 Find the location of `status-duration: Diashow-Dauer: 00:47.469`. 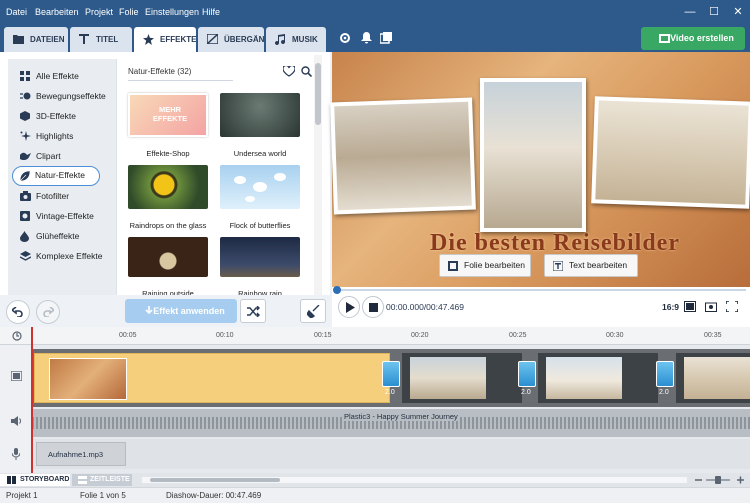

status-duration: Diashow-Dauer: 00:47.469 is located at coordinates (214, 495).